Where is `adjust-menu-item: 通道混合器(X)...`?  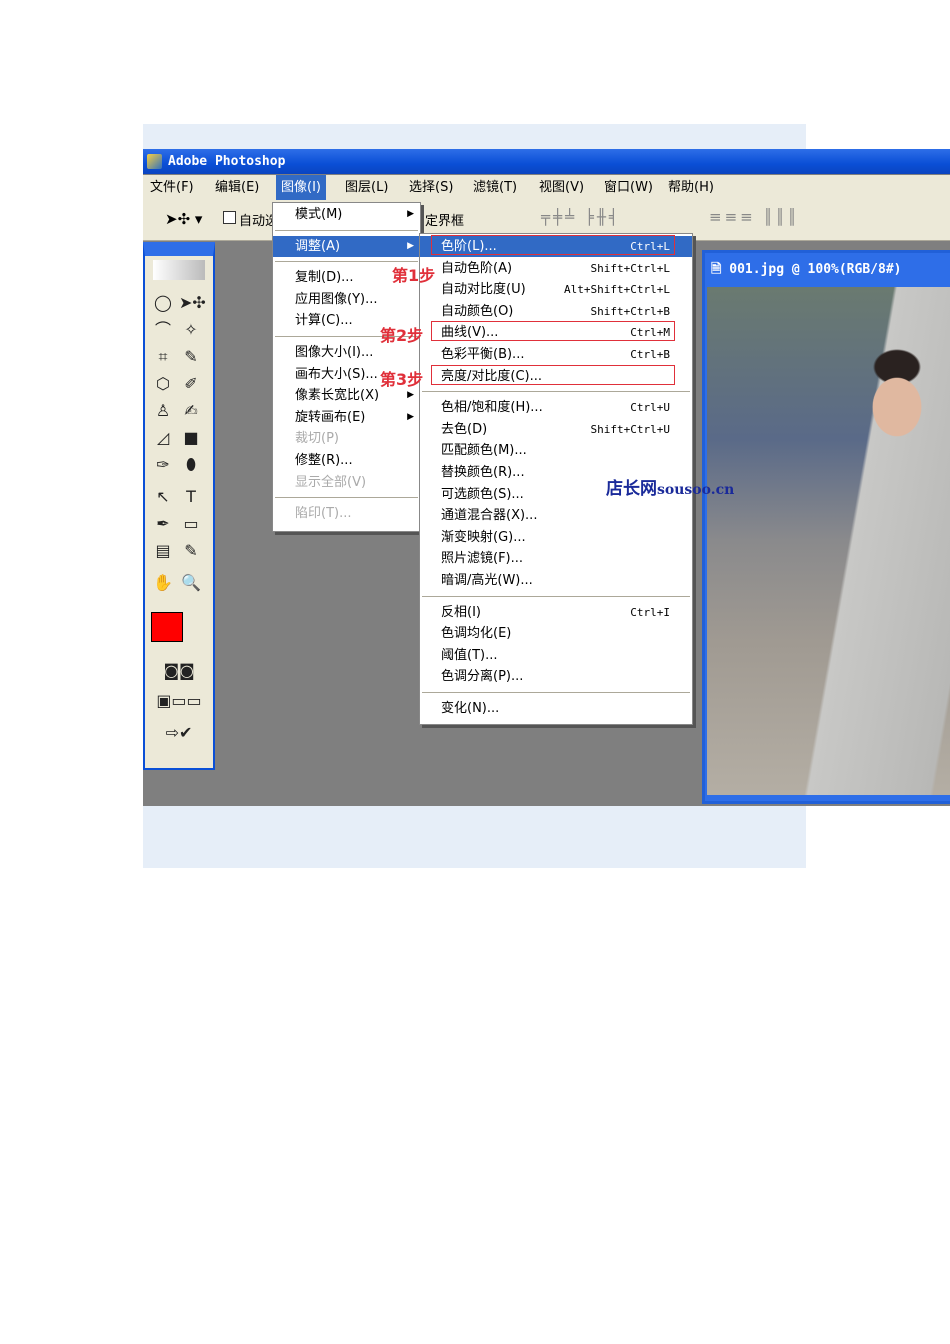 adjust-menu-item: 通道混合器(X)... is located at coordinates (556, 515).